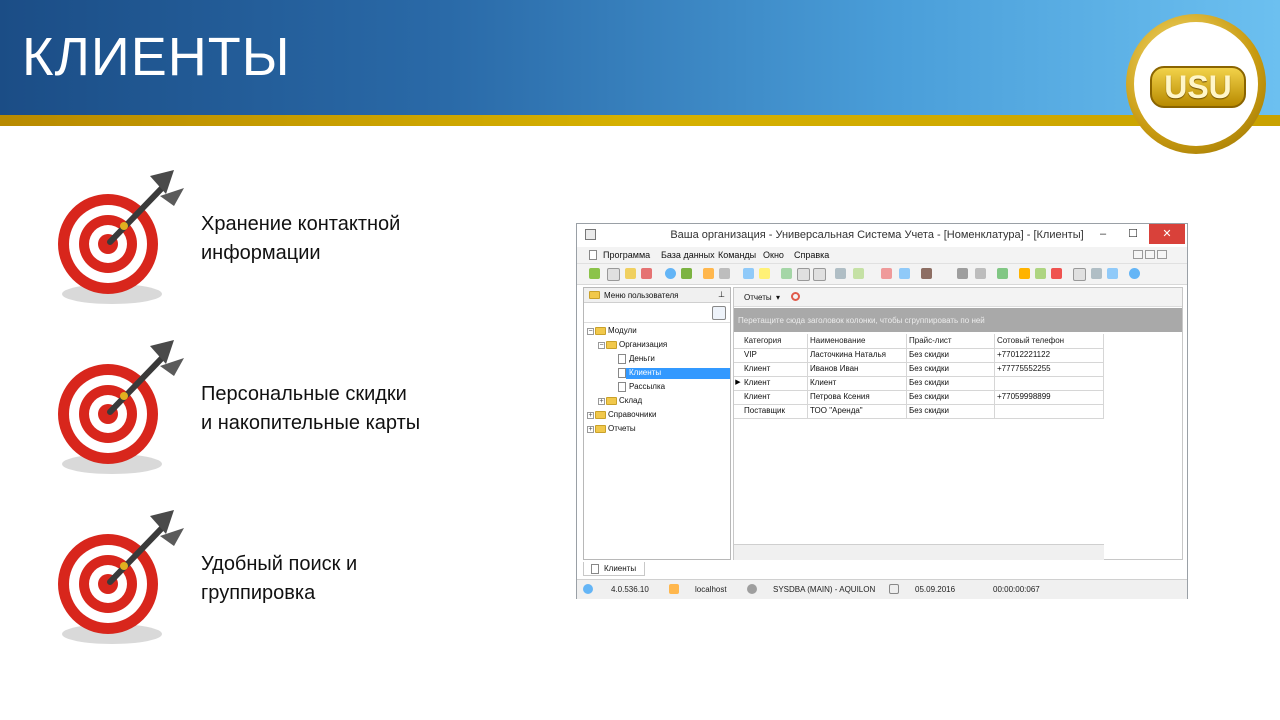  What do you see at coordinates (1167, 234) in the screenshot?
I see `close-button: ✕` at bounding box center [1167, 234].